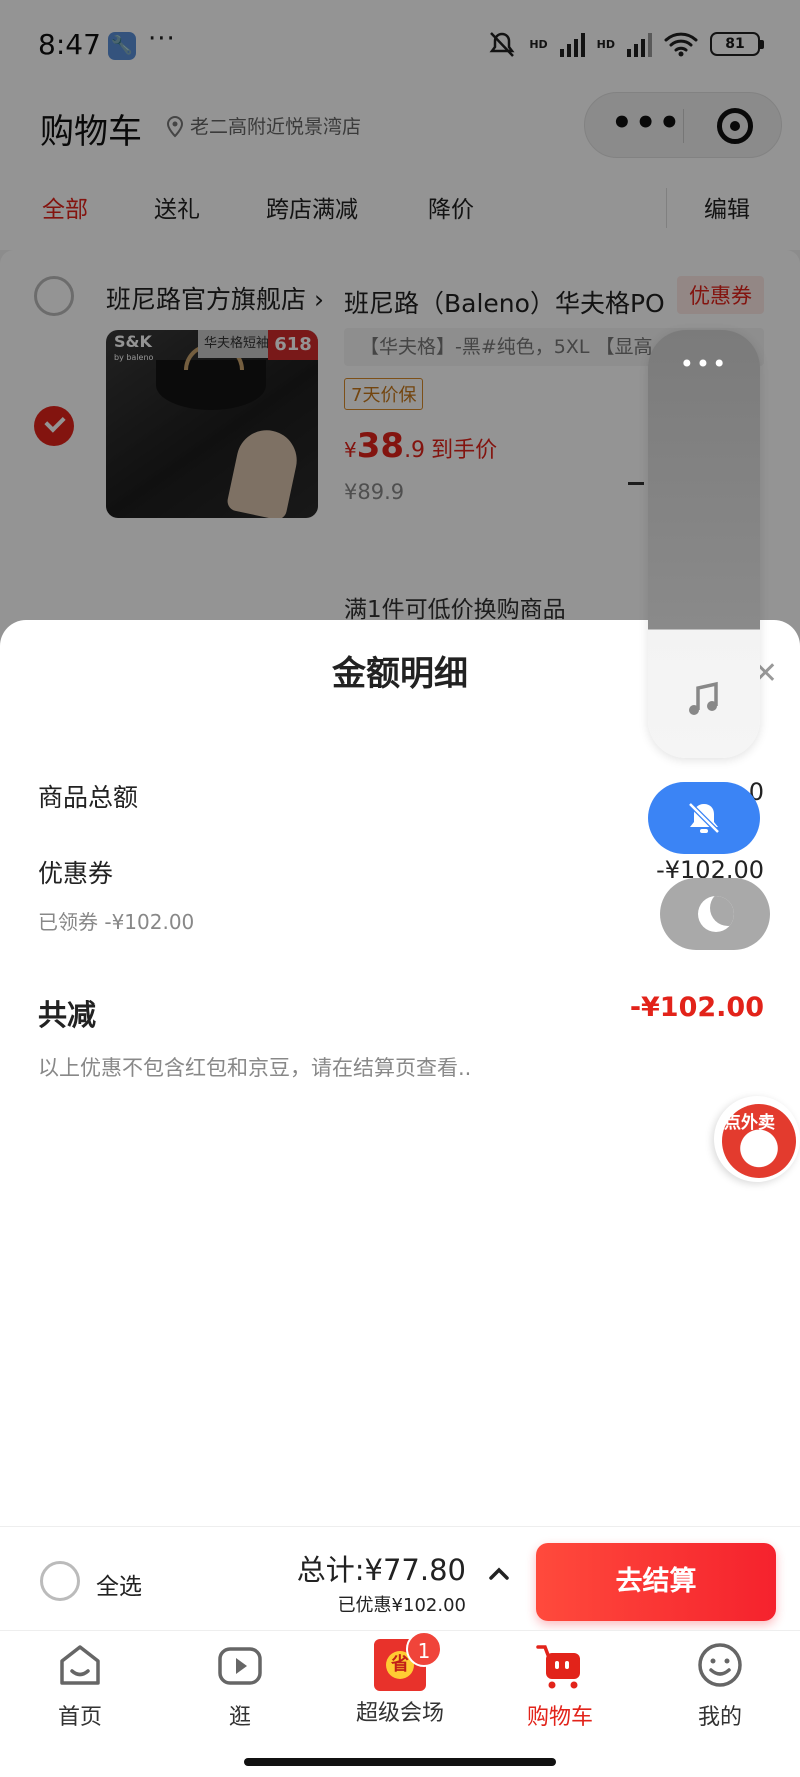  I want to click on home-indicator, so click(400, 1762).